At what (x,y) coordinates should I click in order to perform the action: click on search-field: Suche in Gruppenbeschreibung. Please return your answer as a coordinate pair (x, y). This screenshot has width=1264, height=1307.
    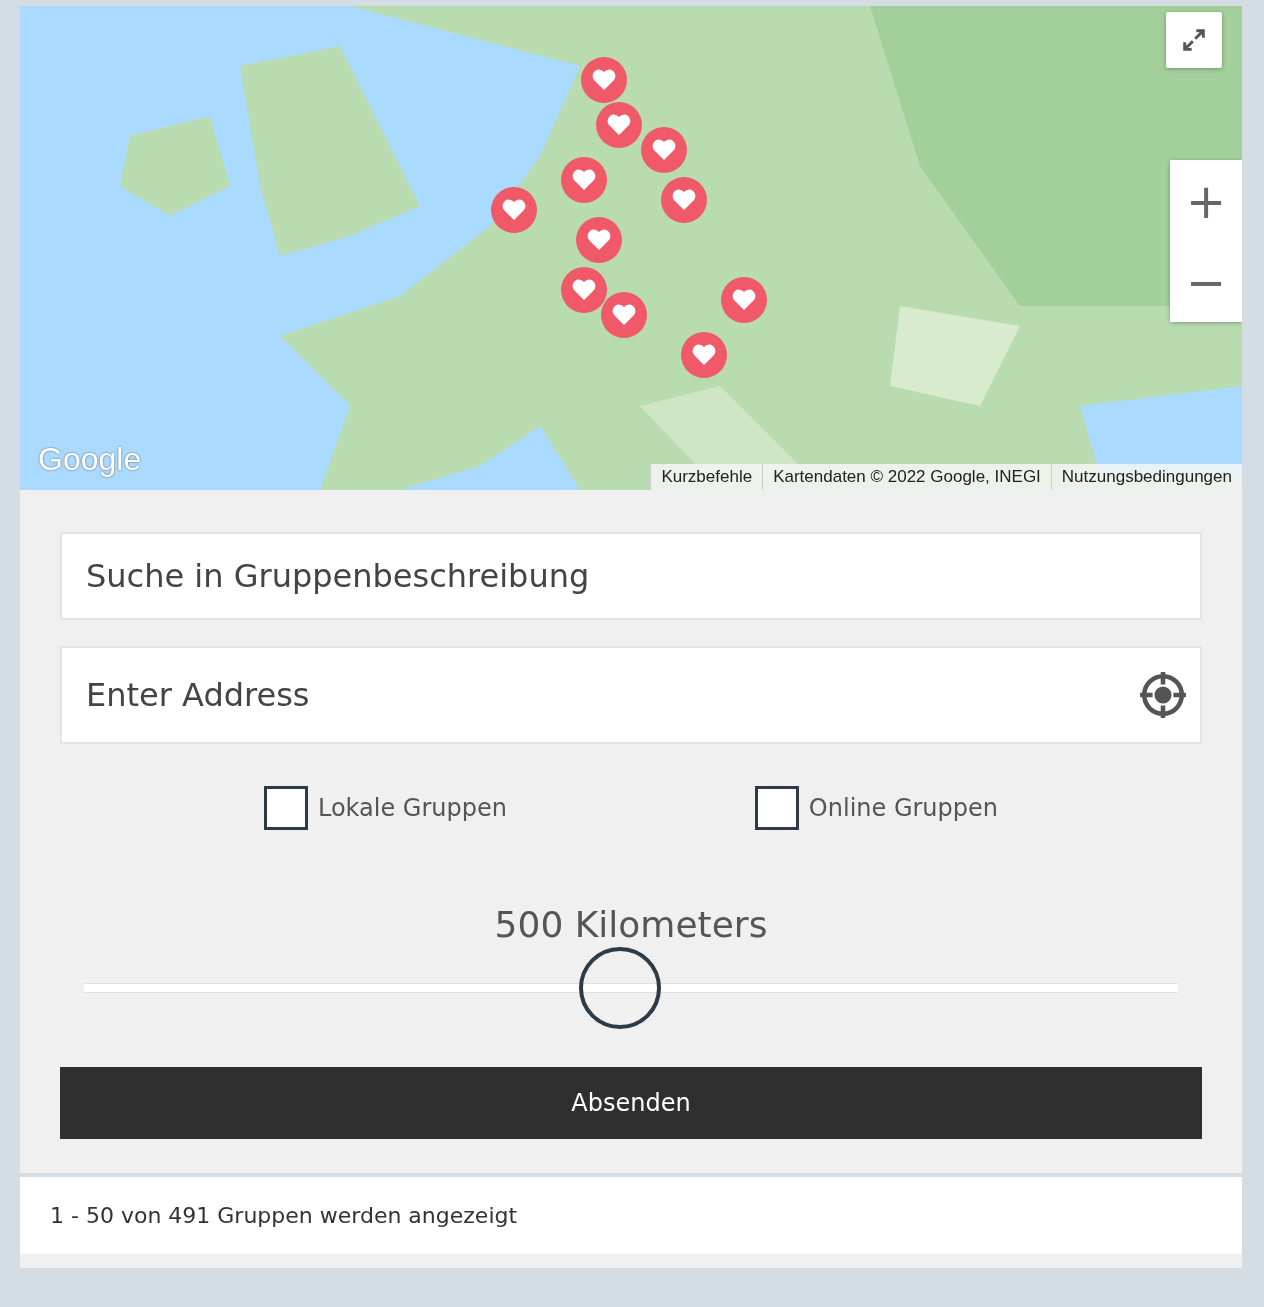
    Looking at the image, I should click on (631, 576).